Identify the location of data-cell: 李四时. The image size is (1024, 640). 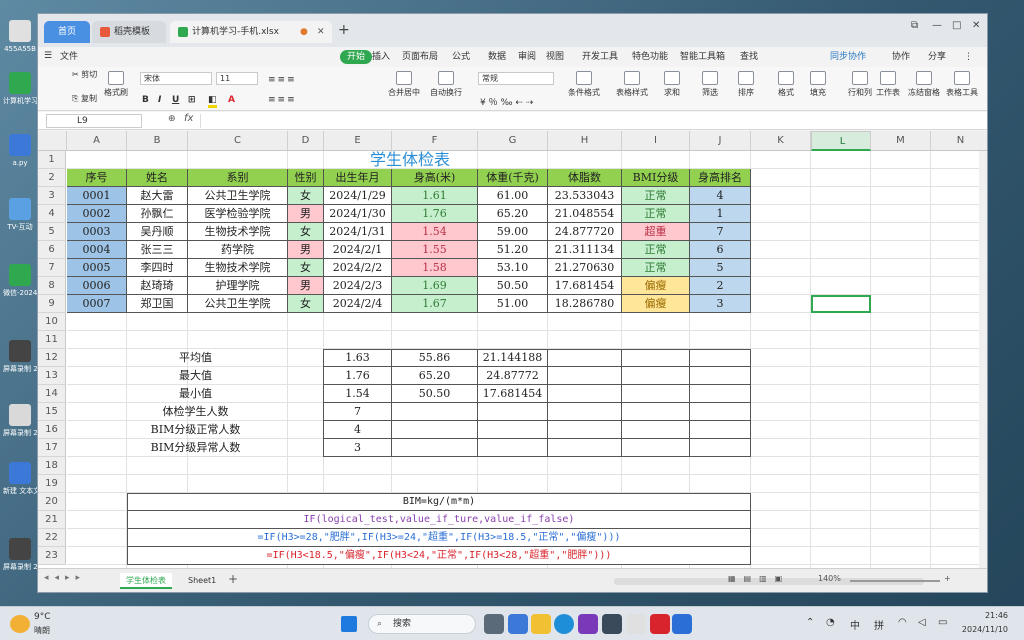
(157, 268).